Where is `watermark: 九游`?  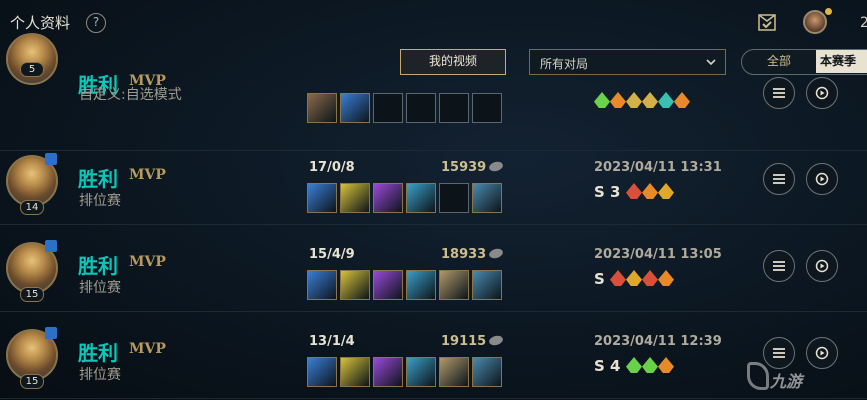
watermark: 九游 is located at coordinates (786, 381).